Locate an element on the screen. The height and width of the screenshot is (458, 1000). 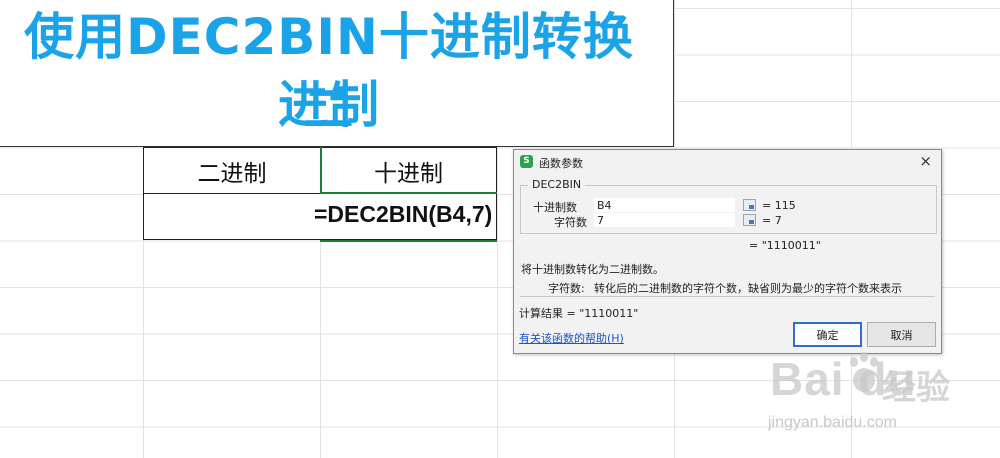
dialog-titlebar: S 函数参数 × is located at coordinates (727, 162).